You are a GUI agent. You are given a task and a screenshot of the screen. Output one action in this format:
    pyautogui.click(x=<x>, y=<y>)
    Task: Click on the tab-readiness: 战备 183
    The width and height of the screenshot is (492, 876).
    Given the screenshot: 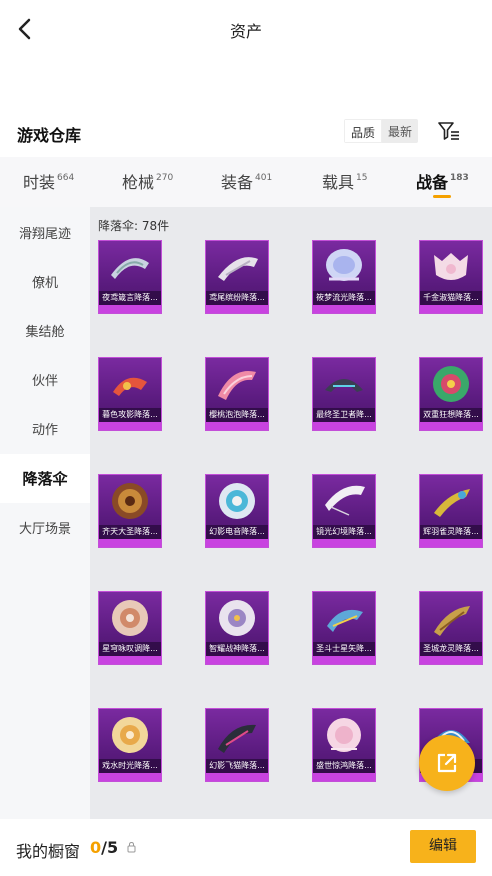 What is the action you would take?
    pyautogui.click(x=442, y=181)
    